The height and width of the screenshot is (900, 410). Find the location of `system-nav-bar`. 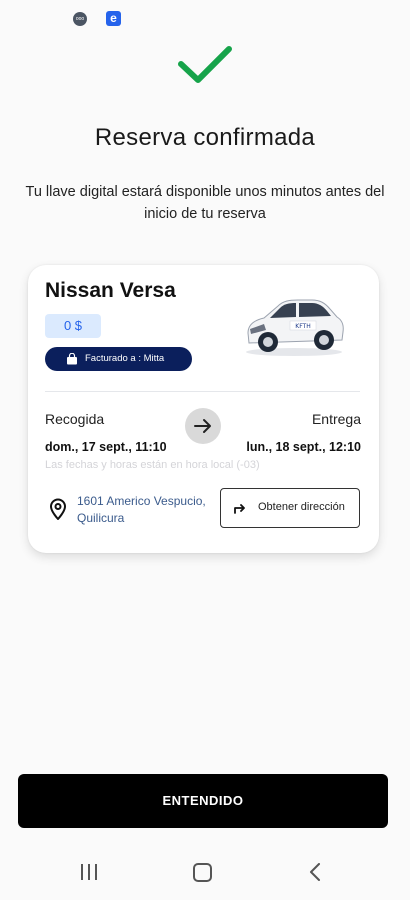

system-nav-bar is located at coordinates (205, 872).